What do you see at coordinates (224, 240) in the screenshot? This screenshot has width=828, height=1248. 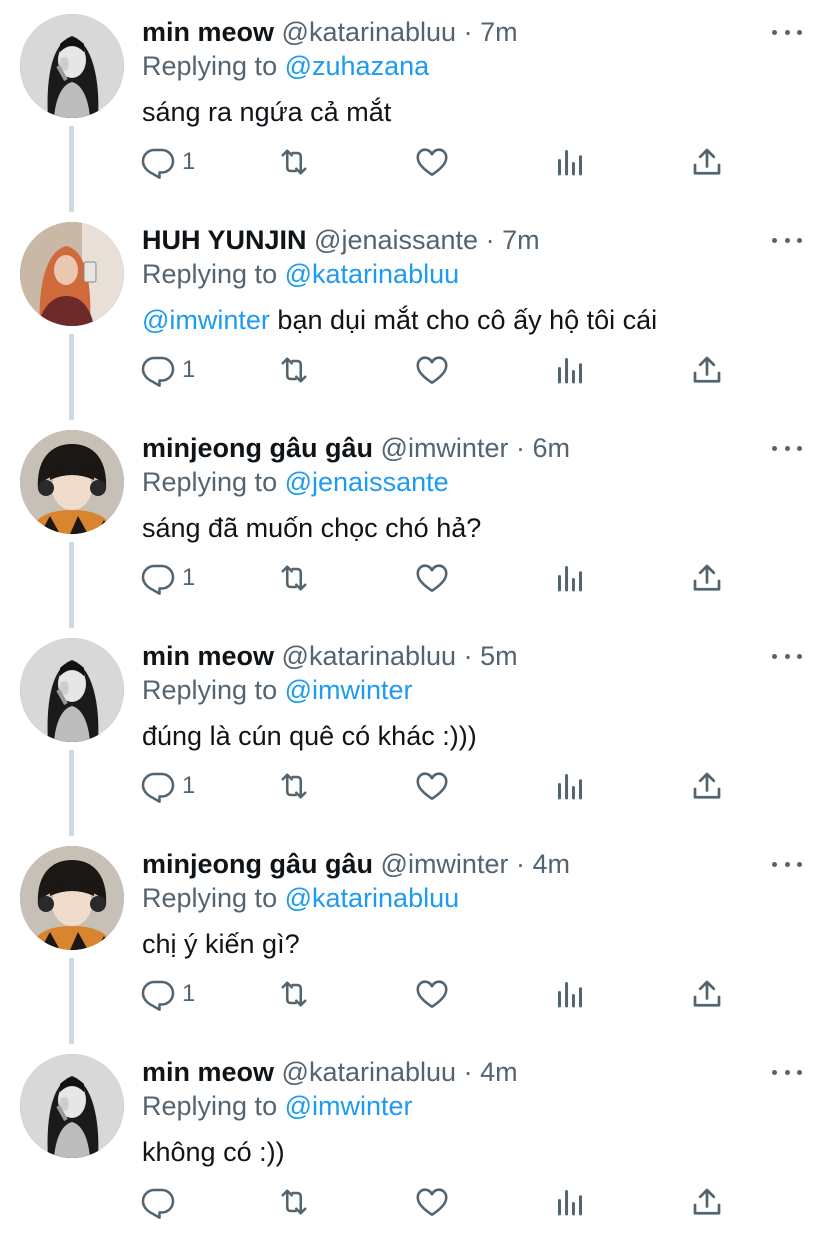 I see `display-name: HUH YUNJIN` at bounding box center [224, 240].